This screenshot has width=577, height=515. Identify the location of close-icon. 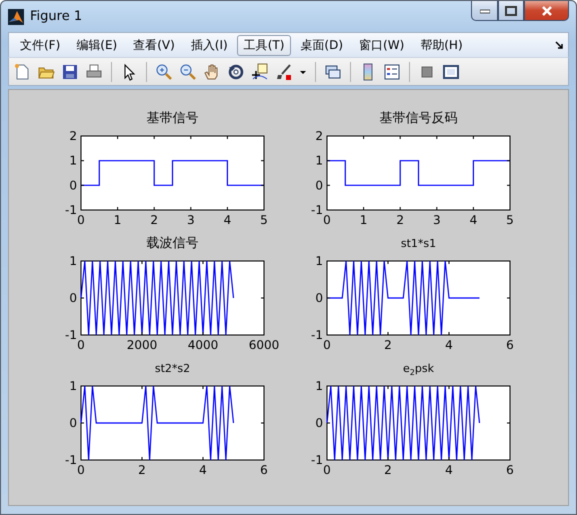
(546, 11).